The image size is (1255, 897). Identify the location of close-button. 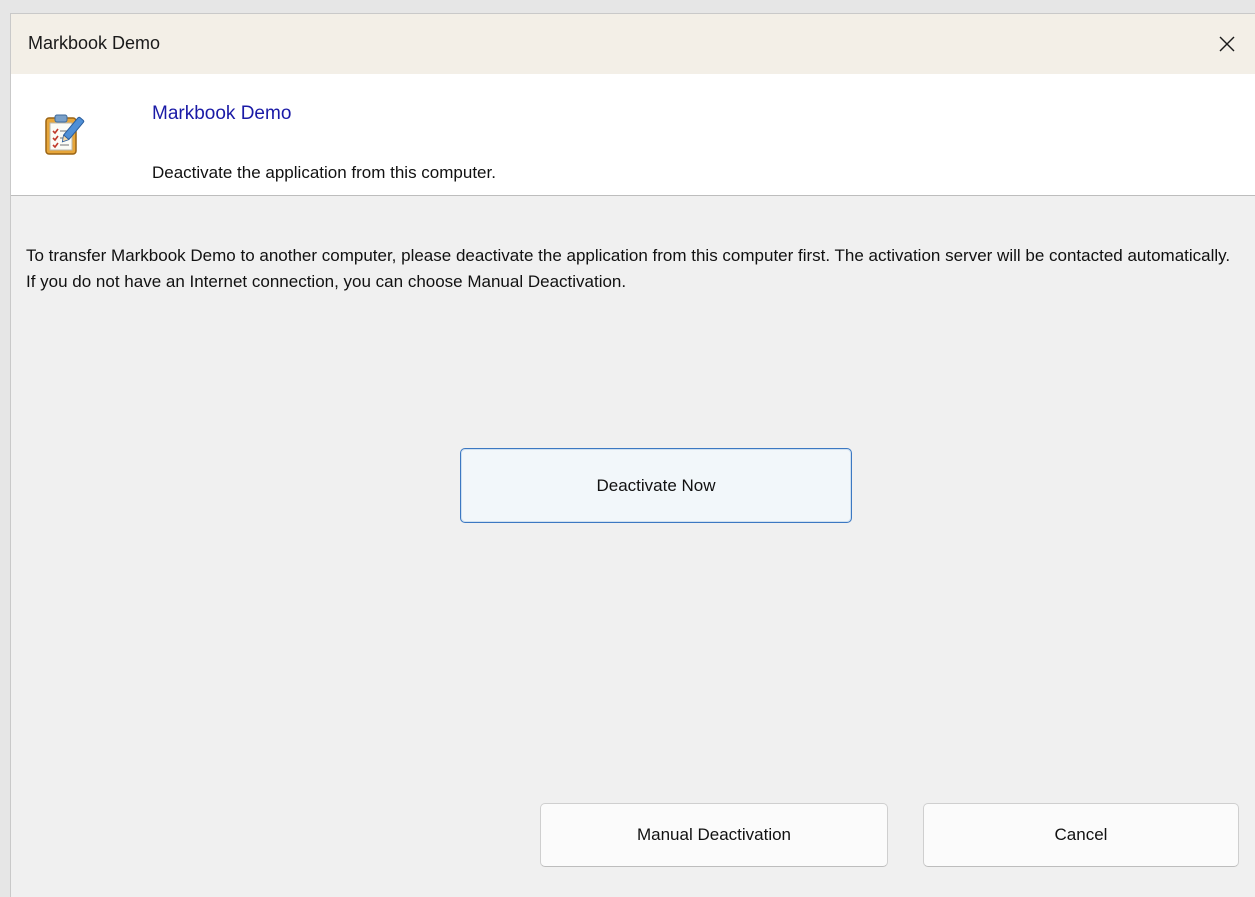
(1227, 44).